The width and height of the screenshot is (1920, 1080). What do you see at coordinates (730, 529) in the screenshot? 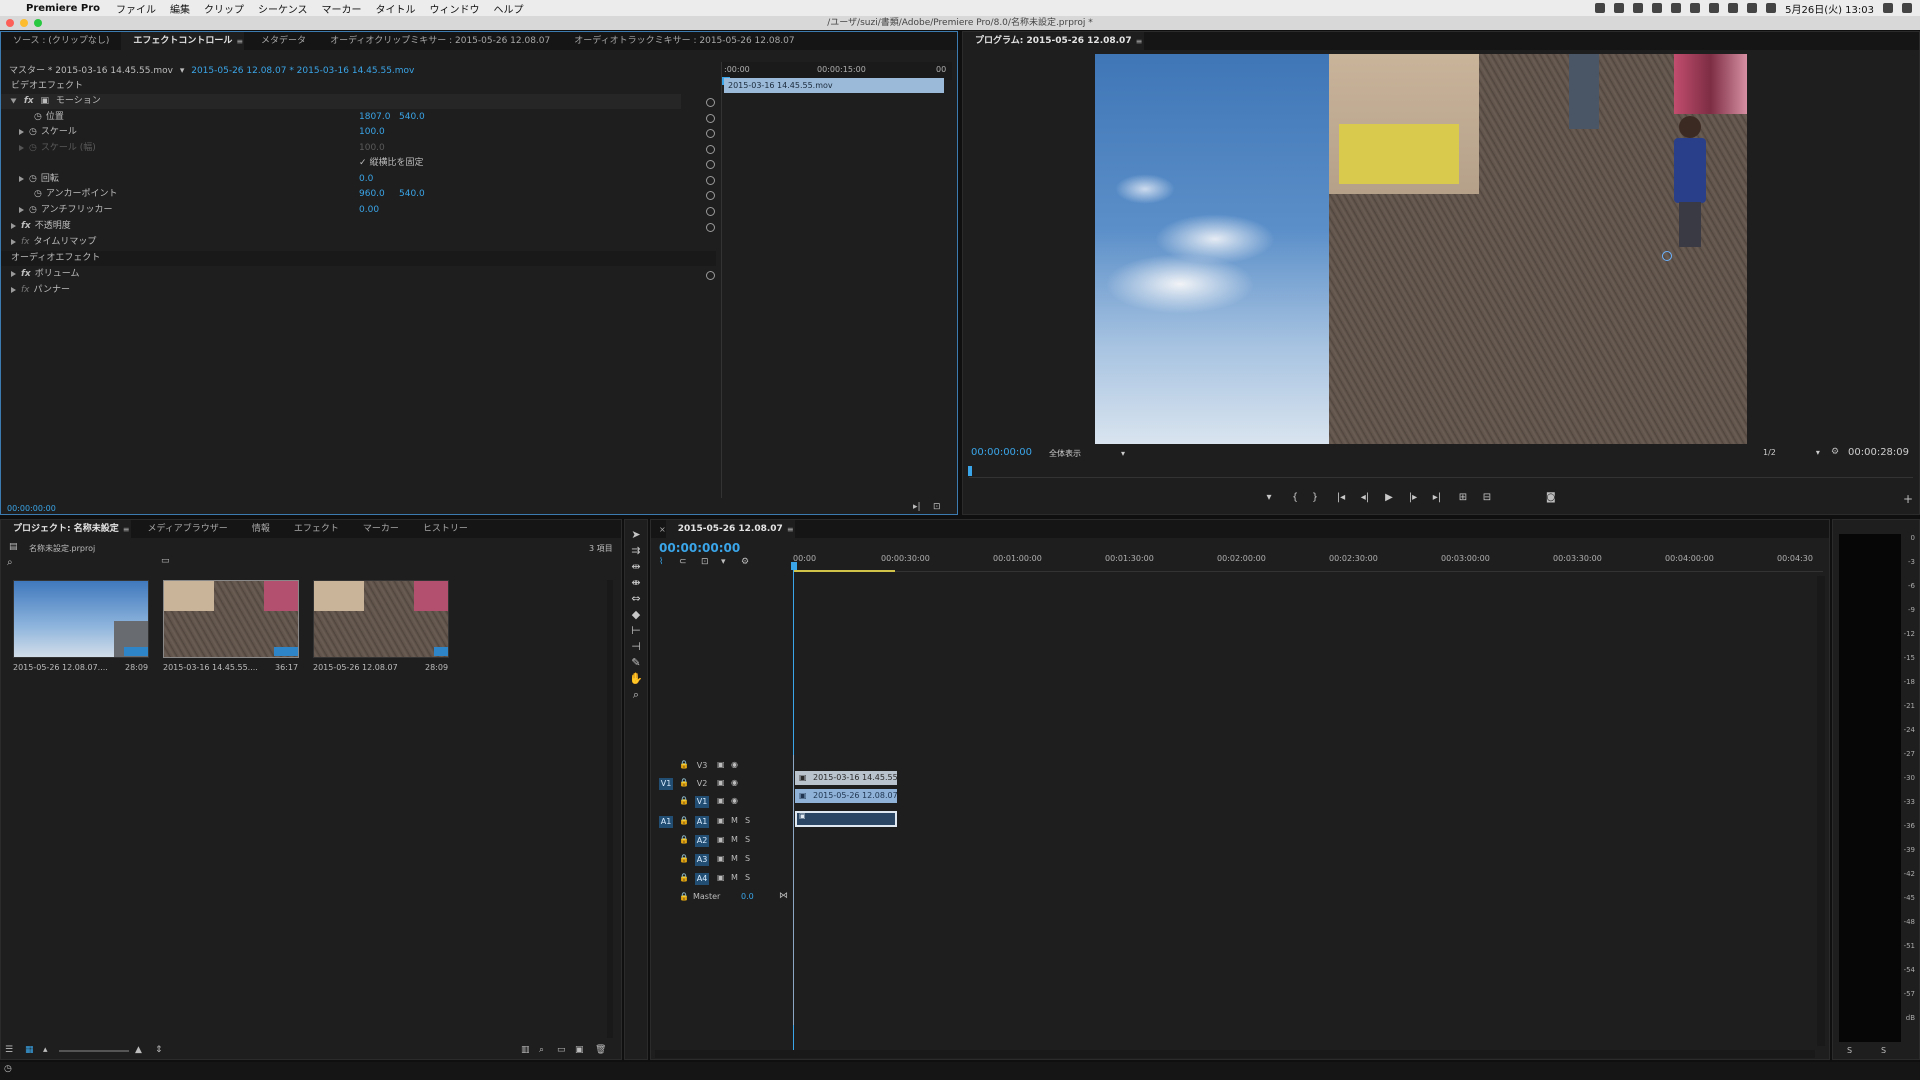
I see `timeline-sequence-tab: 2015-05-26 12.08.07` at bounding box center [730, 529].